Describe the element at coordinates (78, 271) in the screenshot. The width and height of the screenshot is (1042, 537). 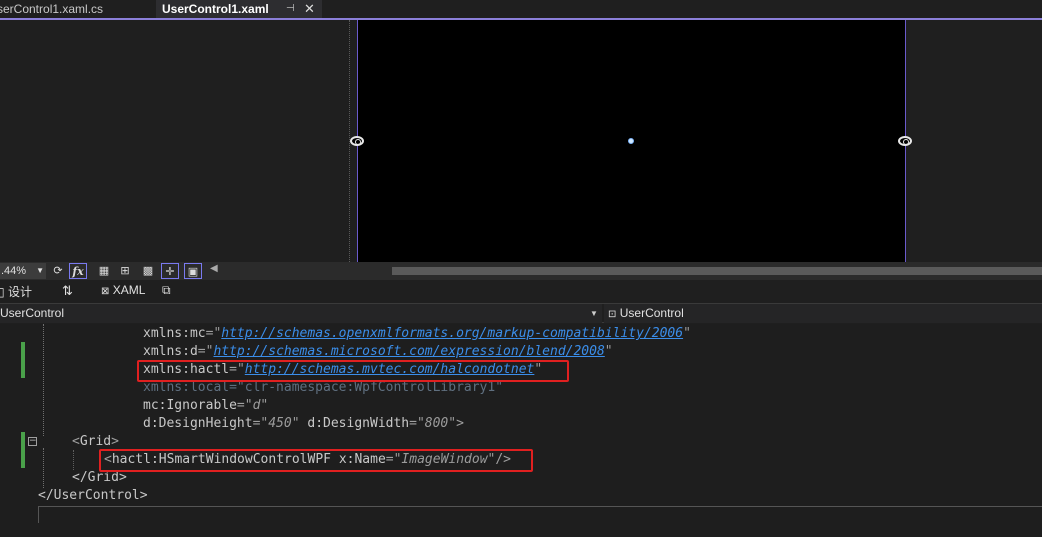
I see `fx-icon: fx` at that location.